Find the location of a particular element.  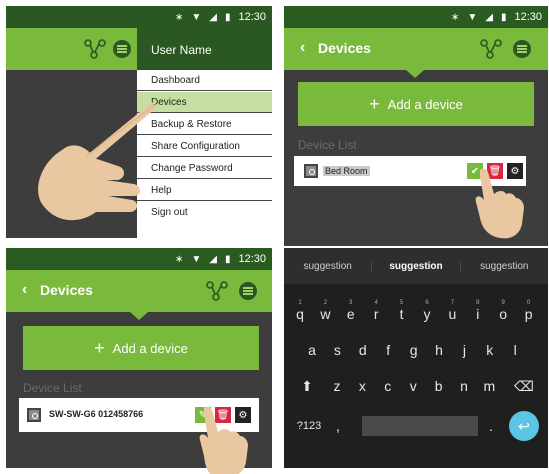

key-z: z is located at coordinates (337, 386).